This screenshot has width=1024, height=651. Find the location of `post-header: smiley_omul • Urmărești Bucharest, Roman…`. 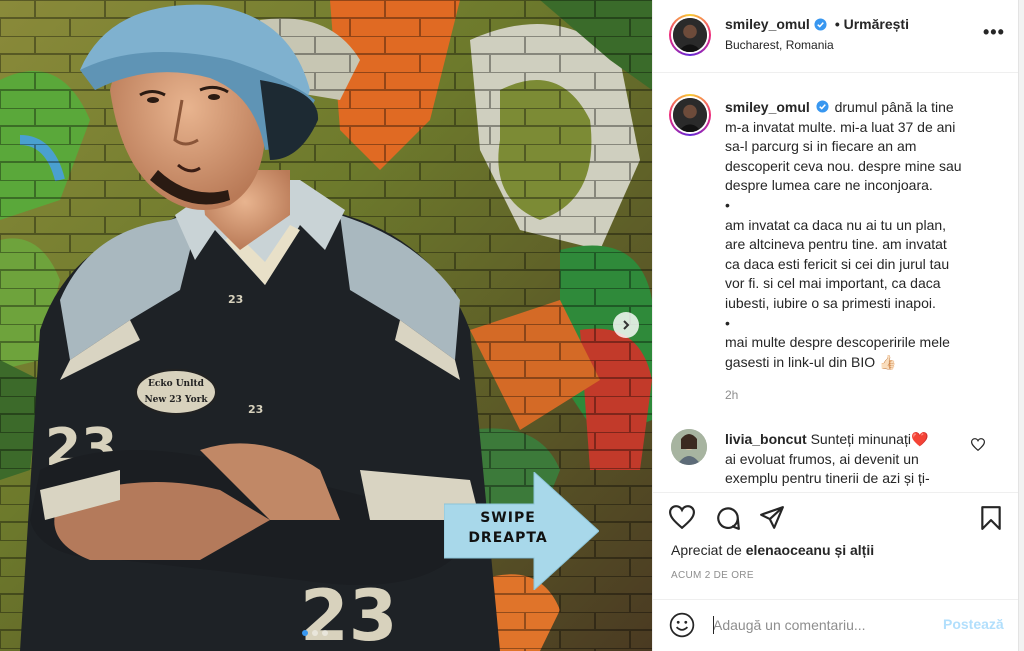

post-header: smiley_omul • Urmărești Bucharest, Roman… is located at coordinates (836, 36).